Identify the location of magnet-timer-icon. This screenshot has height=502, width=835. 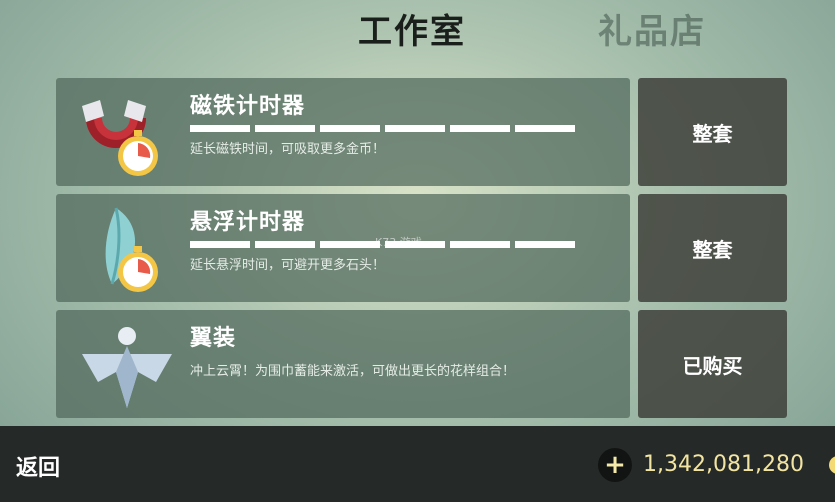
(127, 133).